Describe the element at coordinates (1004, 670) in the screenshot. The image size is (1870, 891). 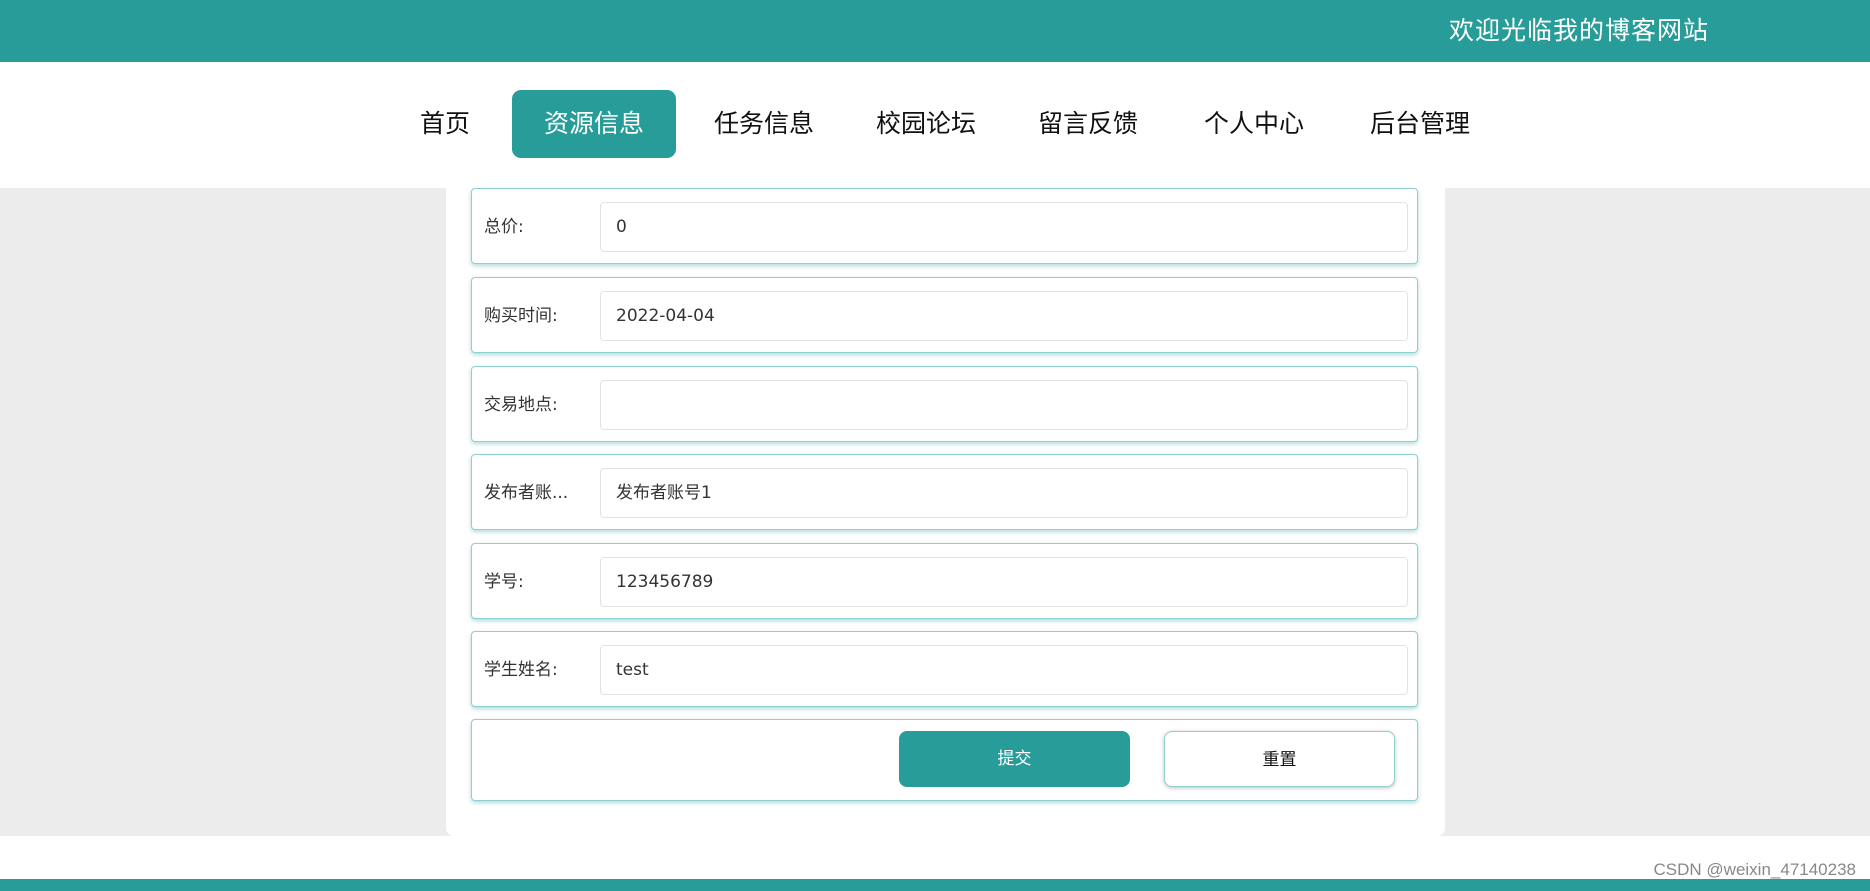
I see `student-name-input: test` at that location.